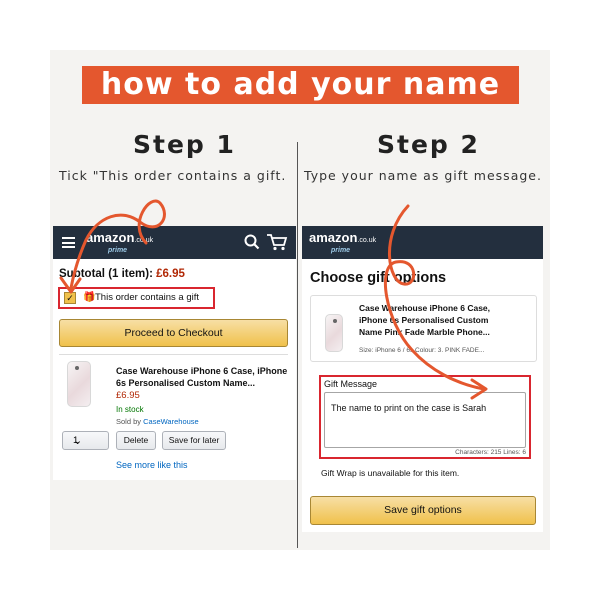  I want to click on character-counter: Characters: 215 Lines: 6, so click(490, 452).